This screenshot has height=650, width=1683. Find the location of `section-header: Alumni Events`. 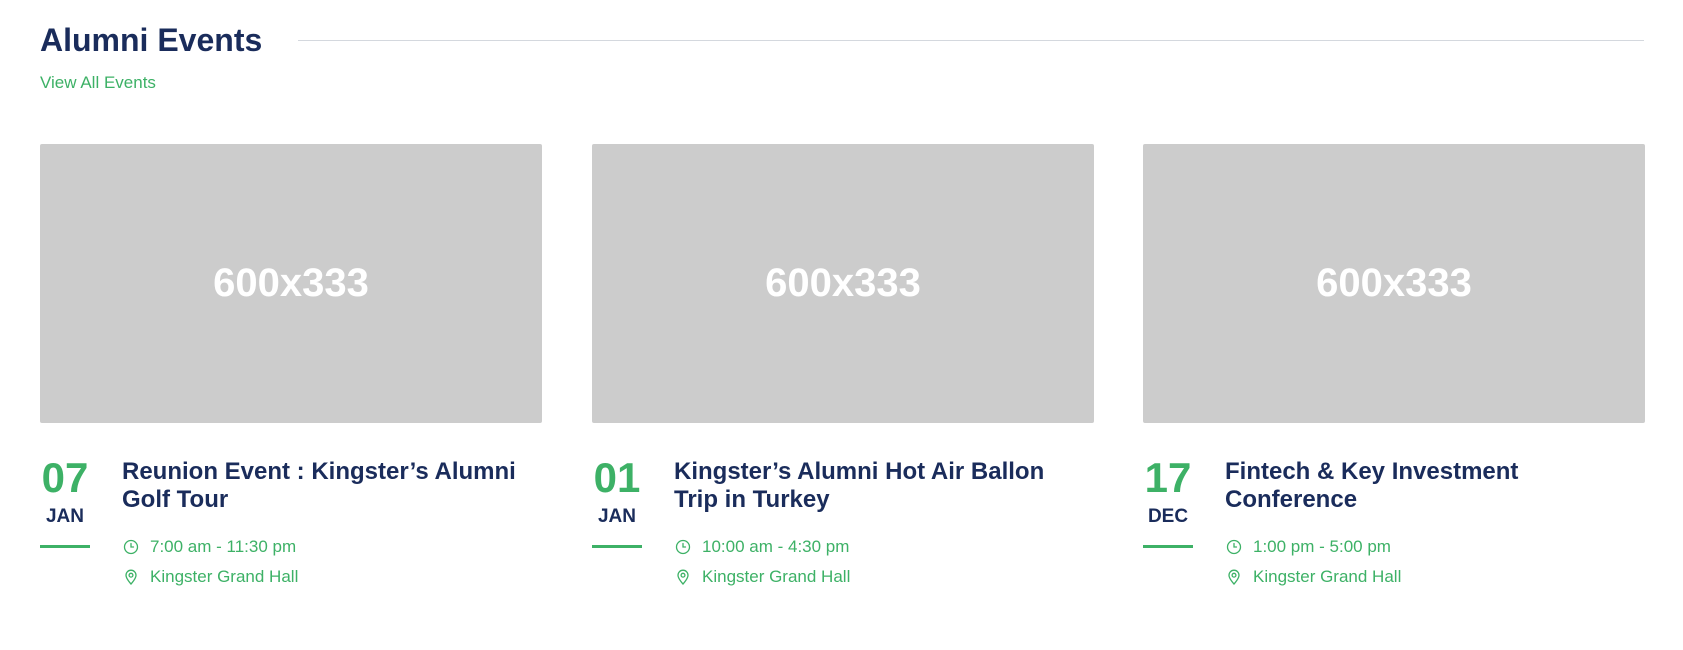

section-header: Alumni Events is located at coordinates (842, 40).